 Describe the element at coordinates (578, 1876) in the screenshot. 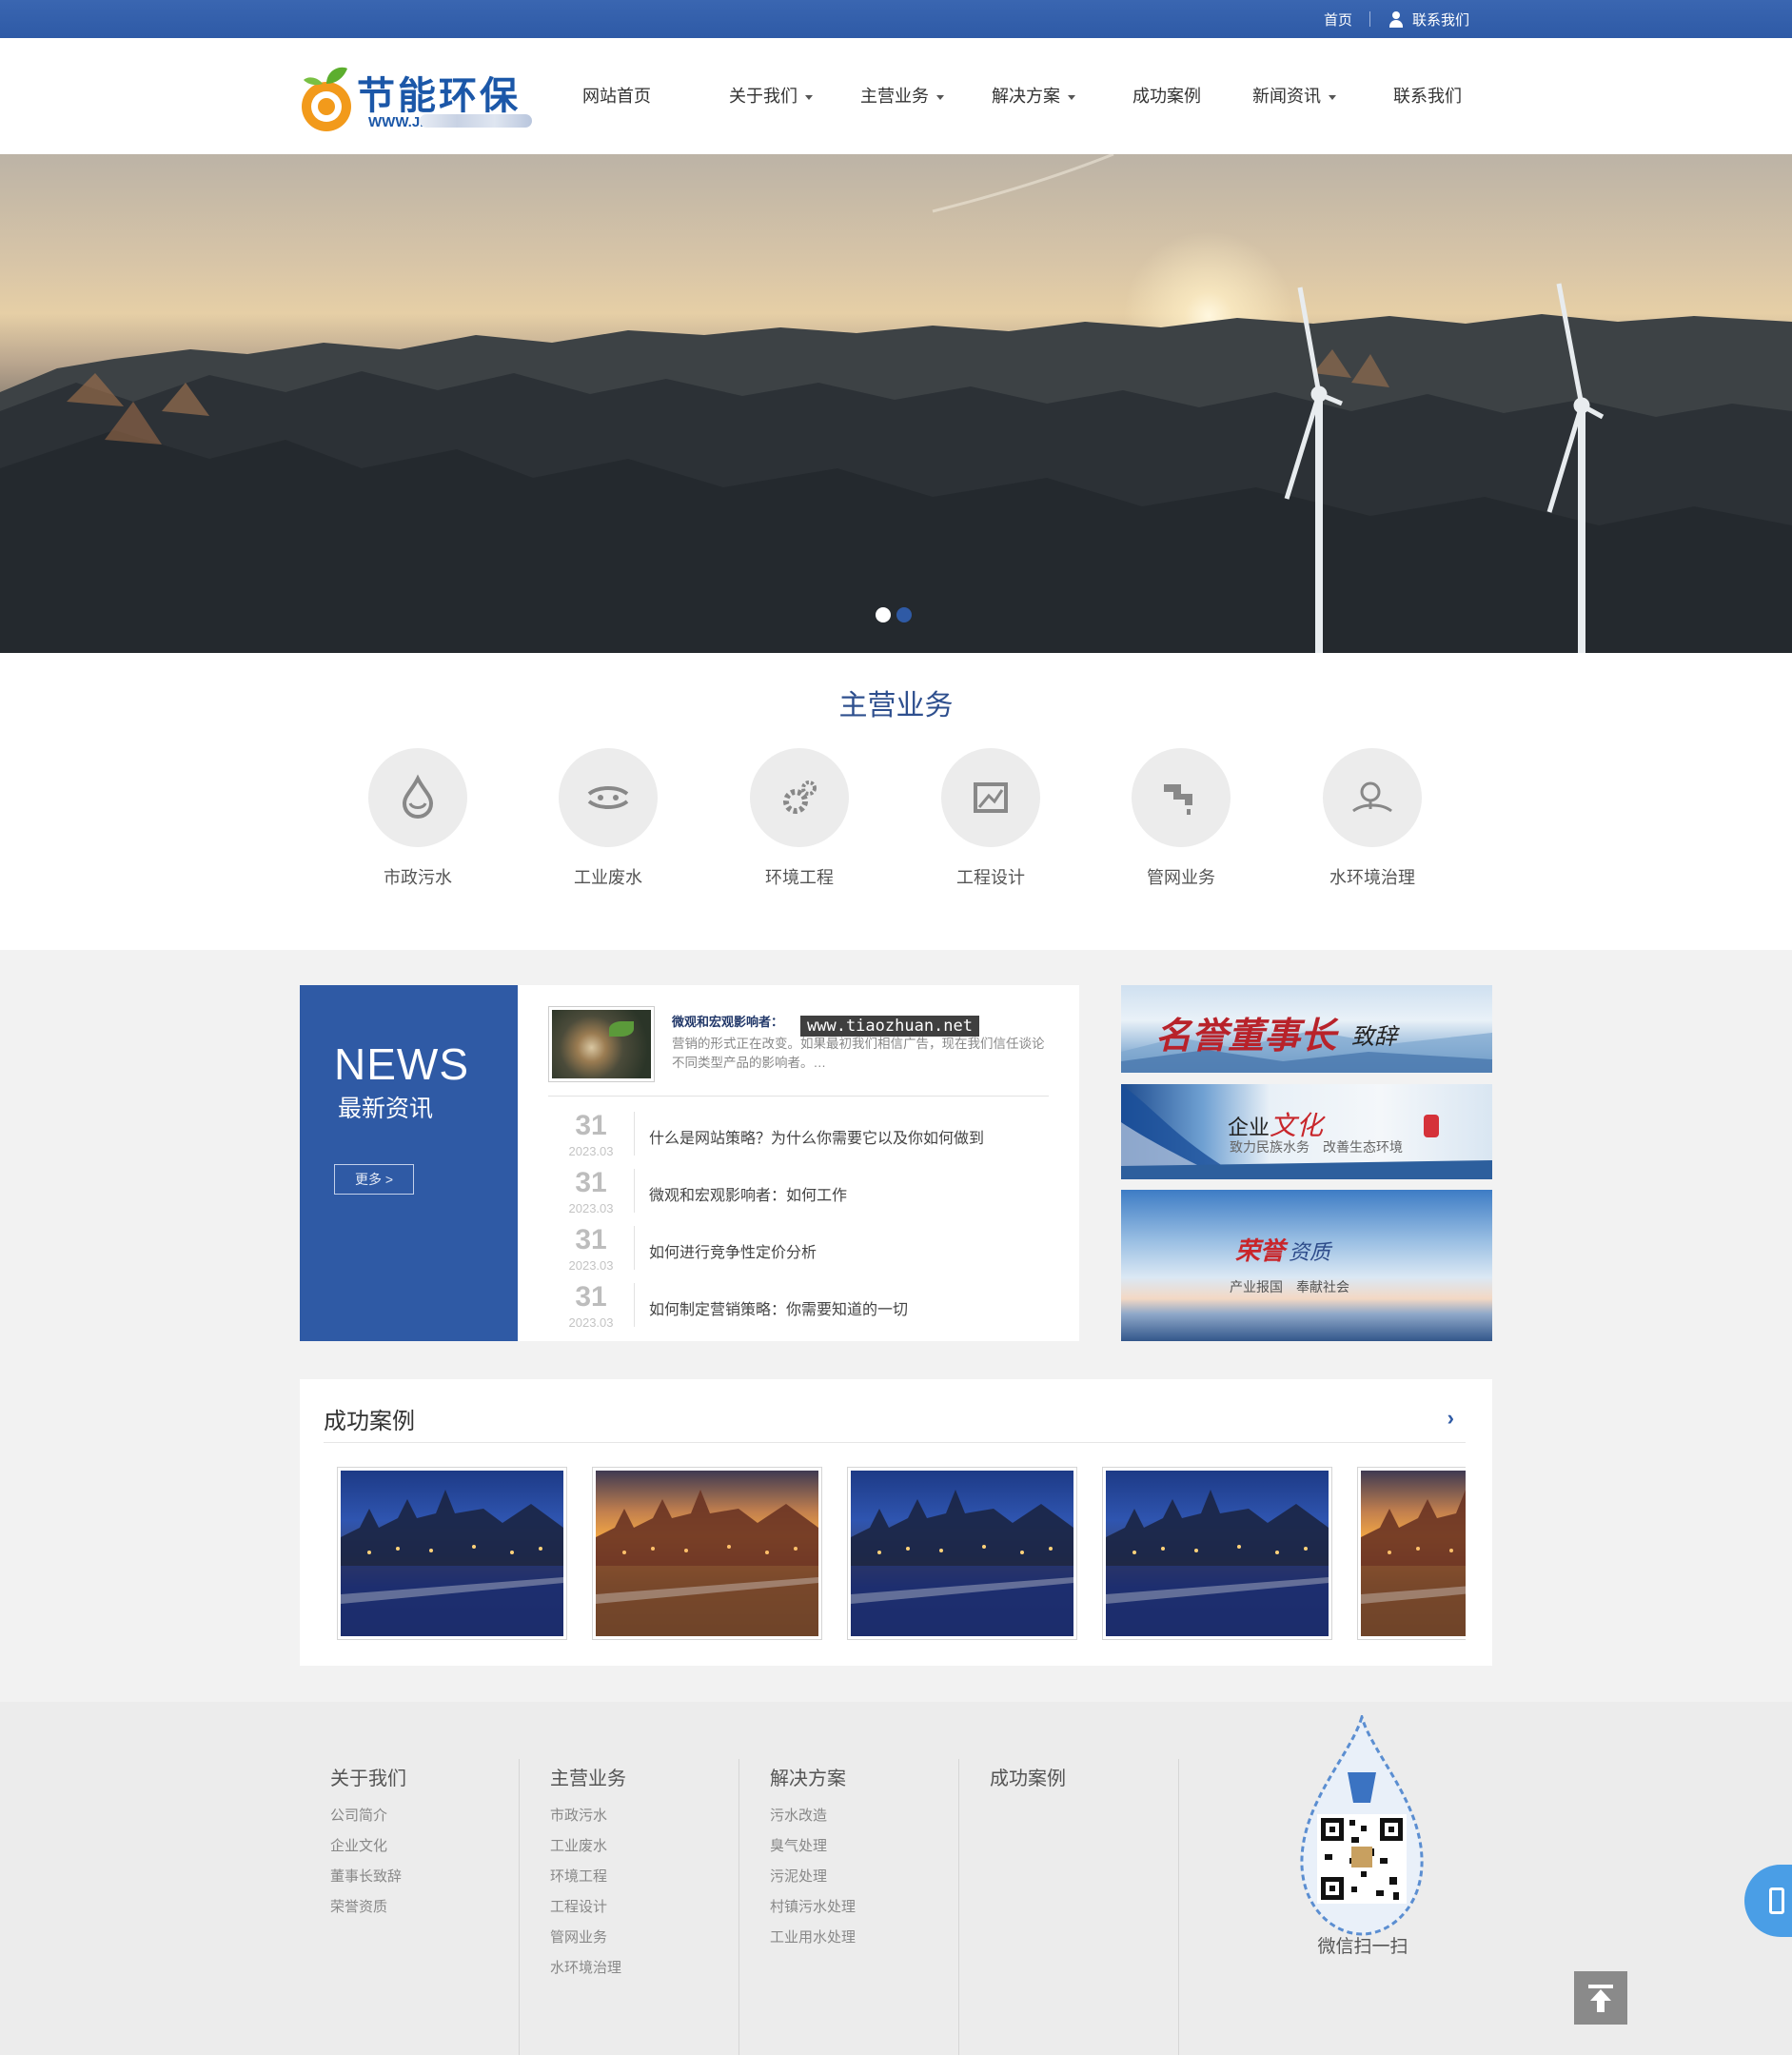

I see `footer-link: 环境工程` at that location.